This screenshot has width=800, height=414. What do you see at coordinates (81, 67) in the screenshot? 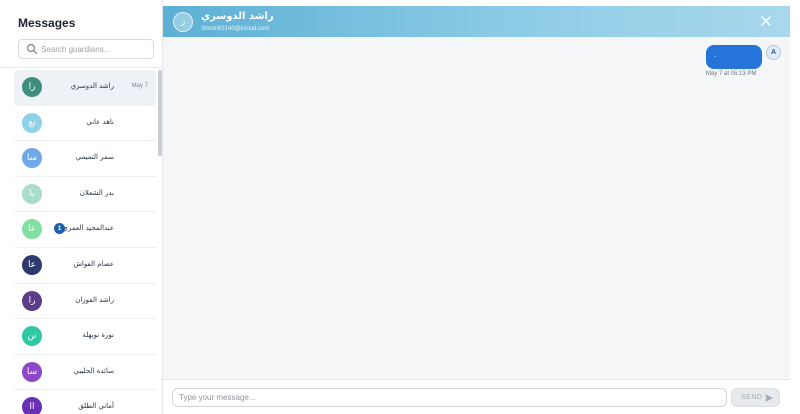
I see `divider` at bounding box center [81, 67].